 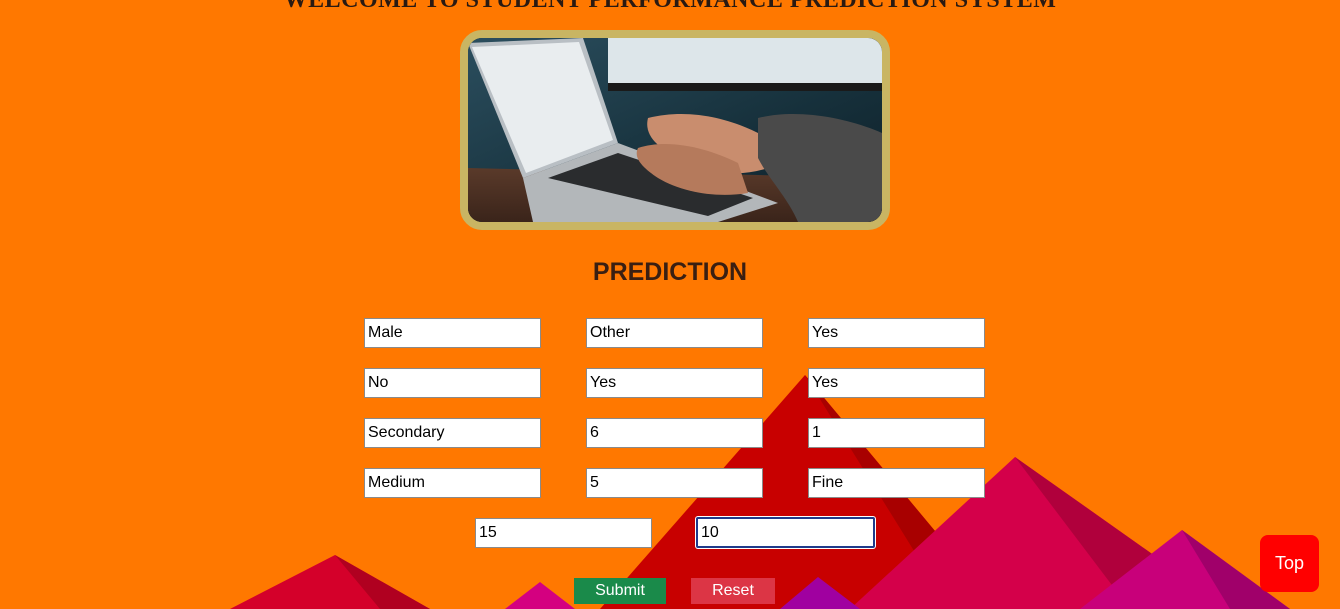 What do you see at coordinates (733, 591) in the screenshot?
I see `reset-button: Reset` at bounding box center [733, 591].